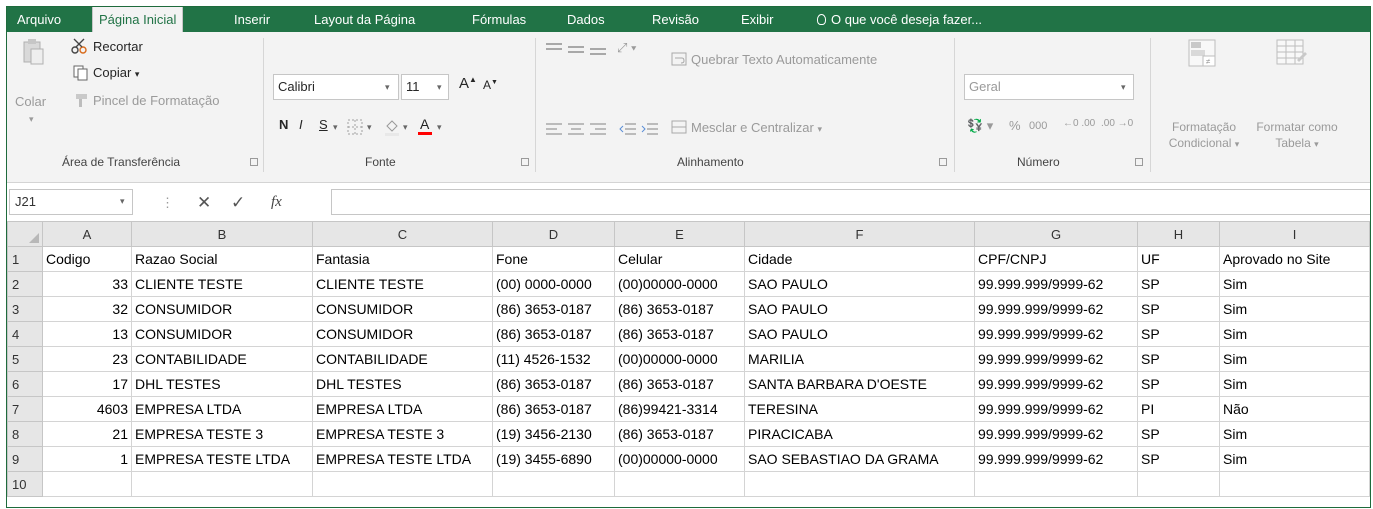 This screenshot has height=509, width=1373. Describe the element at coordinates (980, 126) in the screenshot. I see `accounting-format-button: 💱 ▾` at that location.